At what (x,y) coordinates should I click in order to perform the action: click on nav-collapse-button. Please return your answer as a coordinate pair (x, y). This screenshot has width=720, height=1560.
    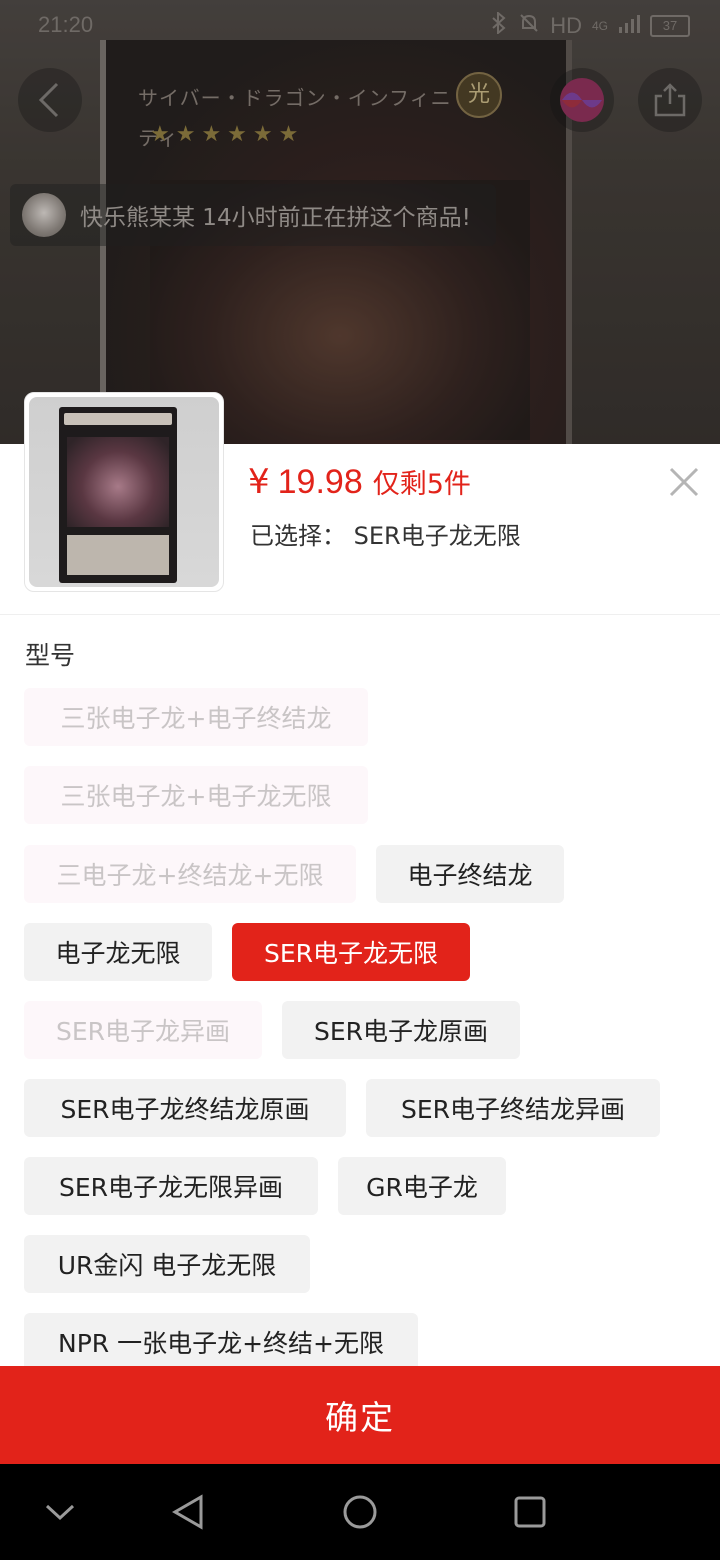
    Looking at the image, I should click on (60, 1512).